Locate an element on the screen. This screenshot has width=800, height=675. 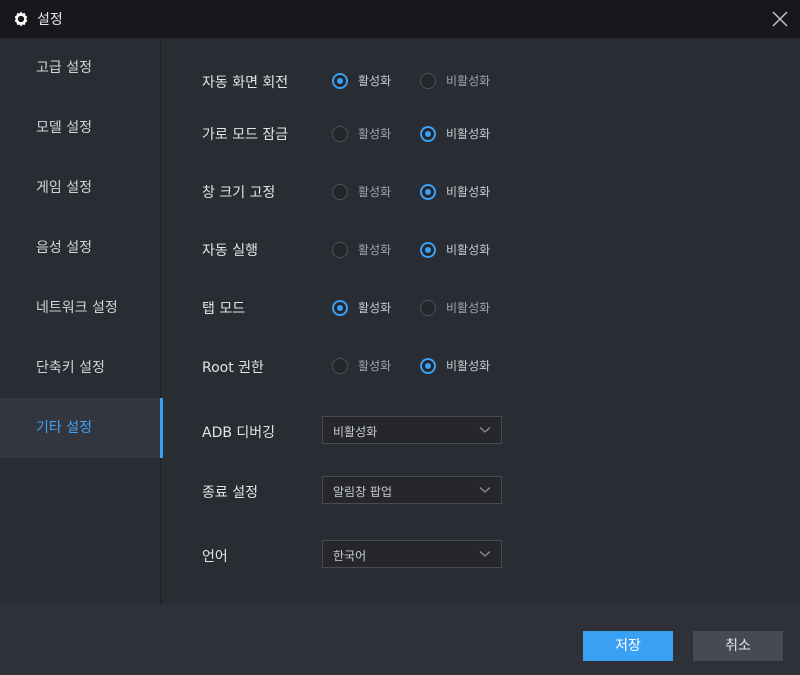
tab-mode-on-radio: 활성화 is located at coordinates (361, 307).